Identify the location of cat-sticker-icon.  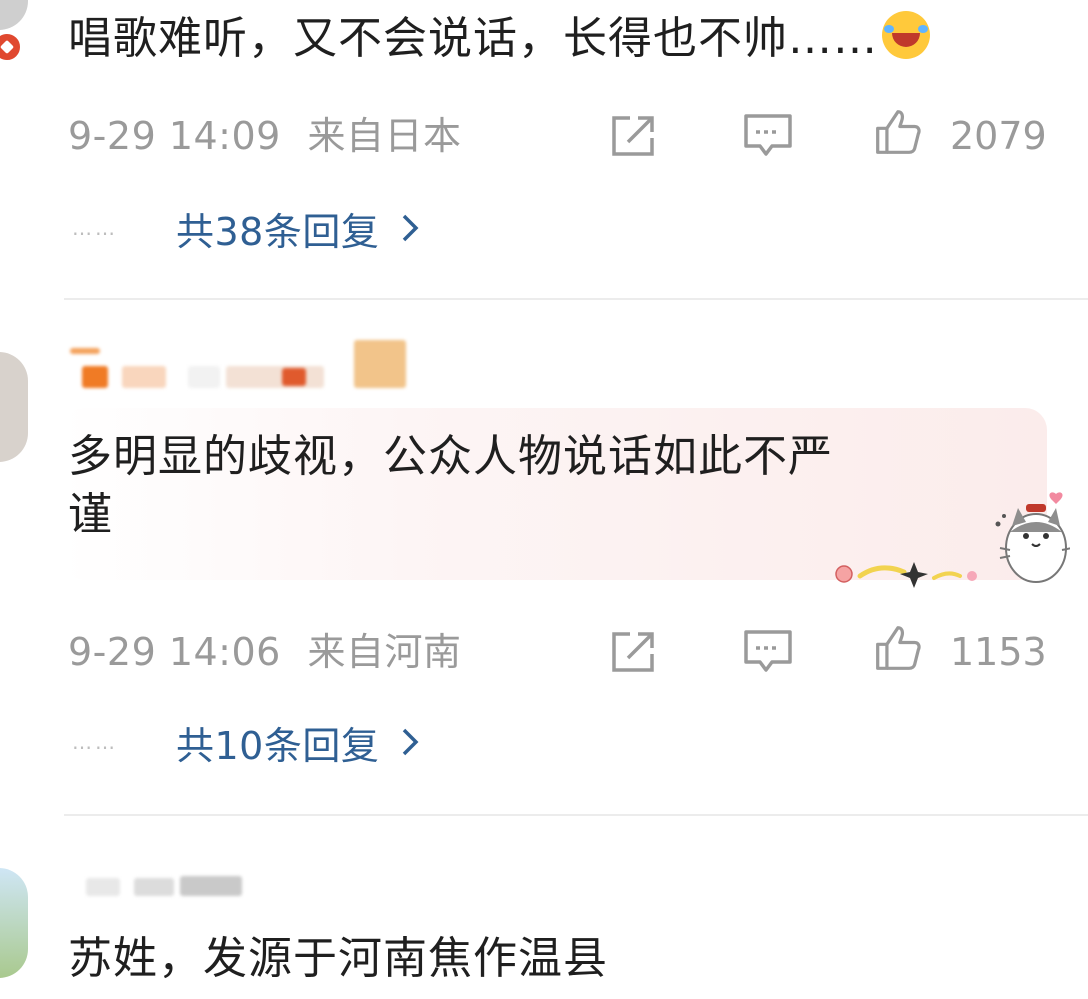
(952, 540).